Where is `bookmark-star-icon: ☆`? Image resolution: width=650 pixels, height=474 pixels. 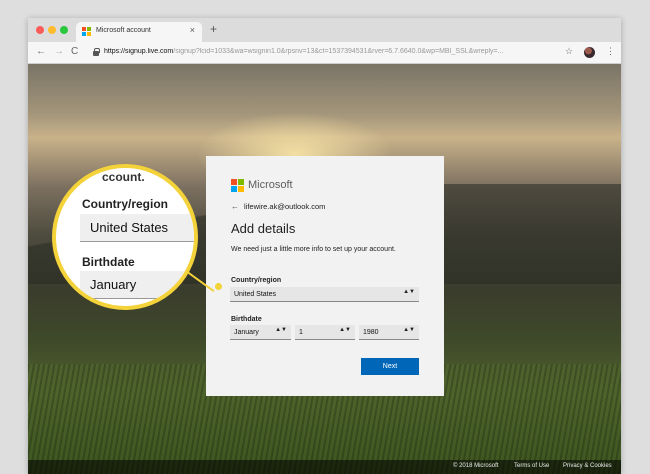
bookmark-star-icon: ☆ is located at coordinates (569, 51).